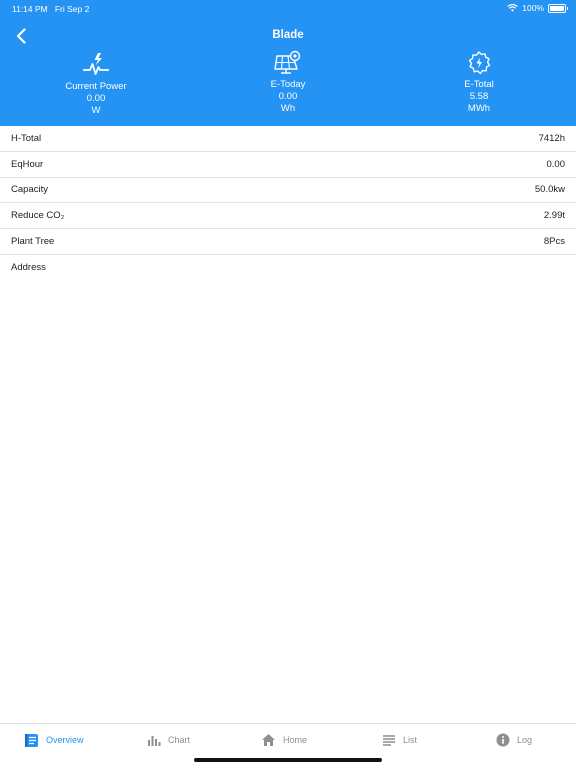 This screenshot has width=576, height=768. I want to click on info-icon, so click(503, 740).